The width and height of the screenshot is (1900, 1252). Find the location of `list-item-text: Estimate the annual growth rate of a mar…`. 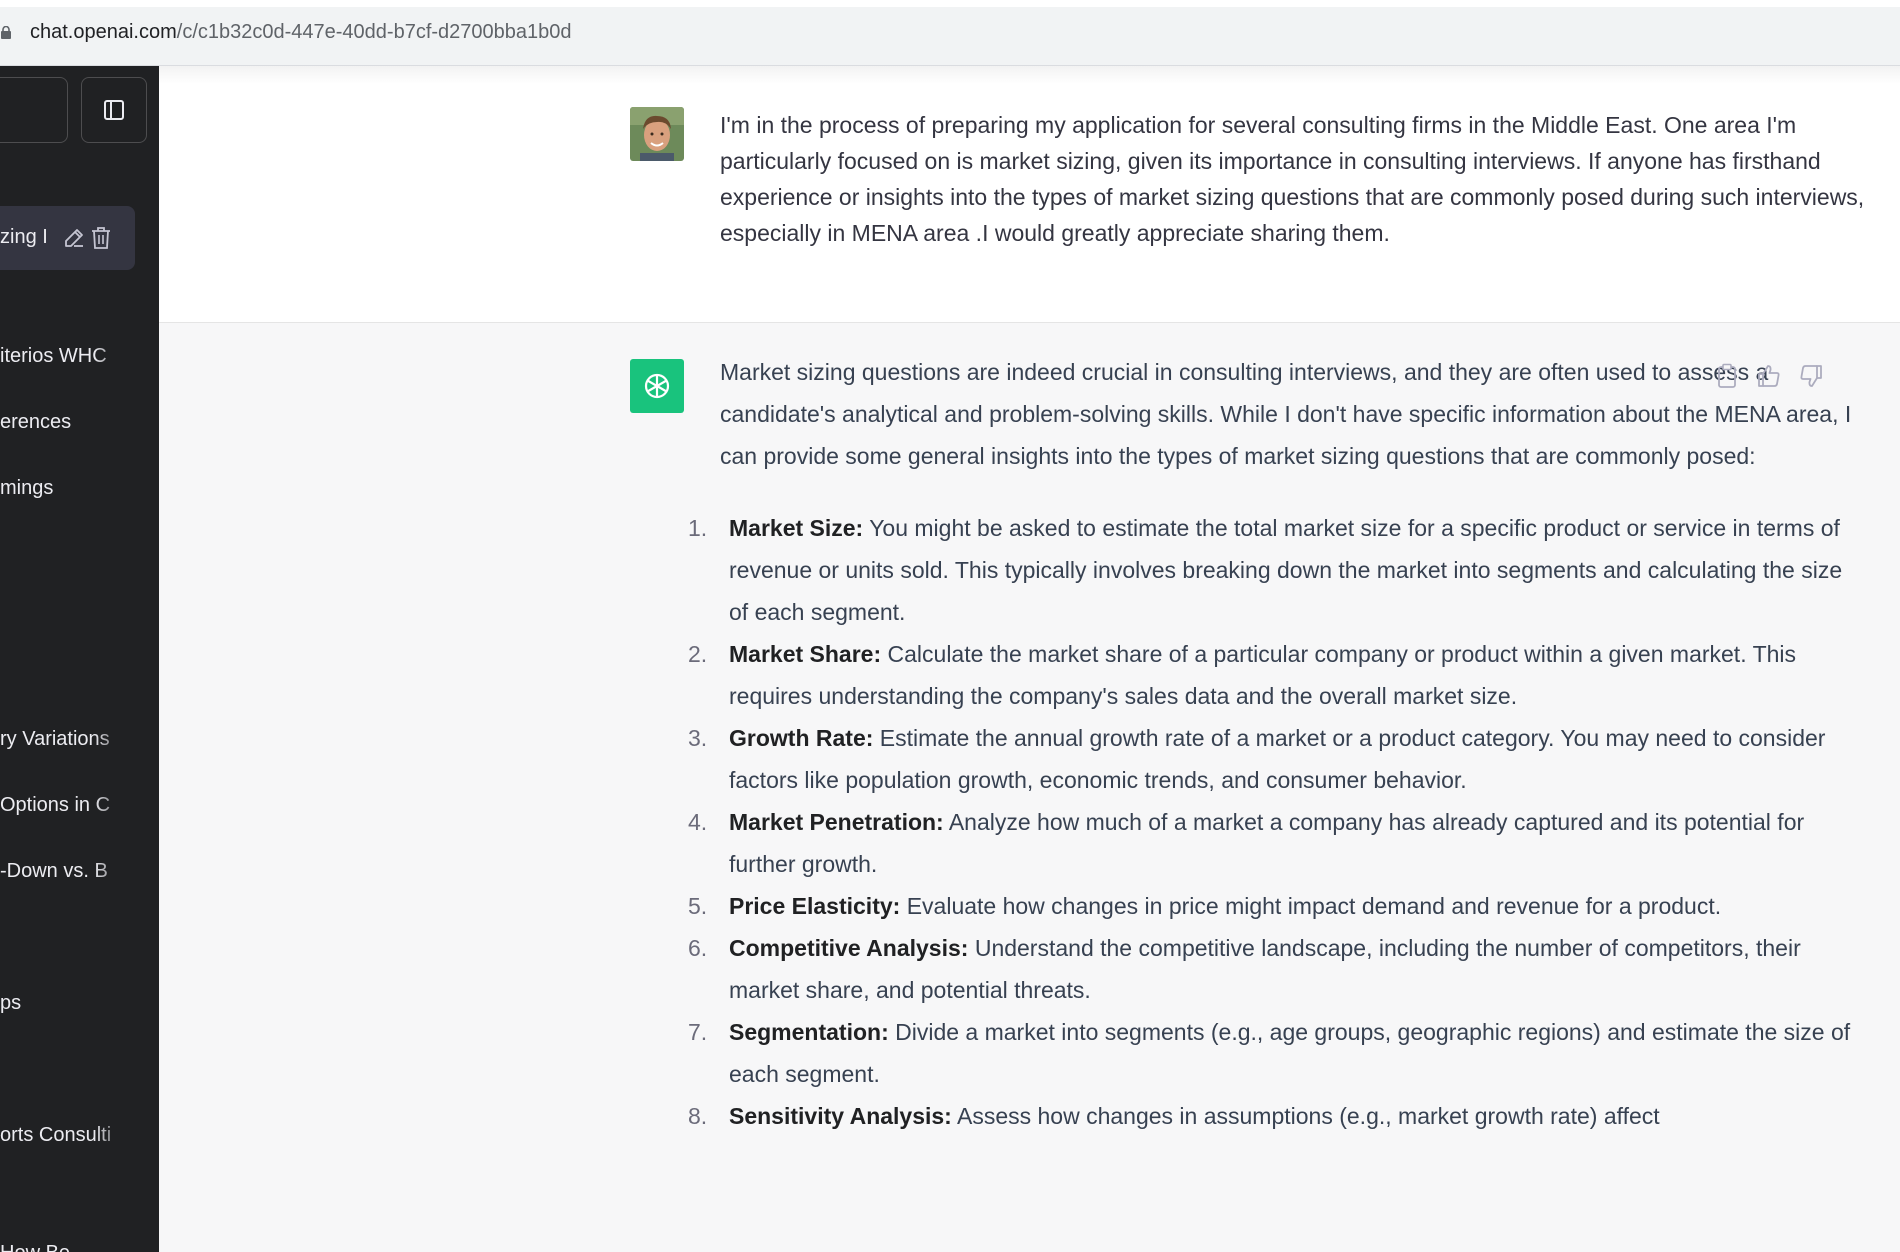

list-item-text: Estimate the annual growth rate of a mar… is located at coordinates (1277, 759).